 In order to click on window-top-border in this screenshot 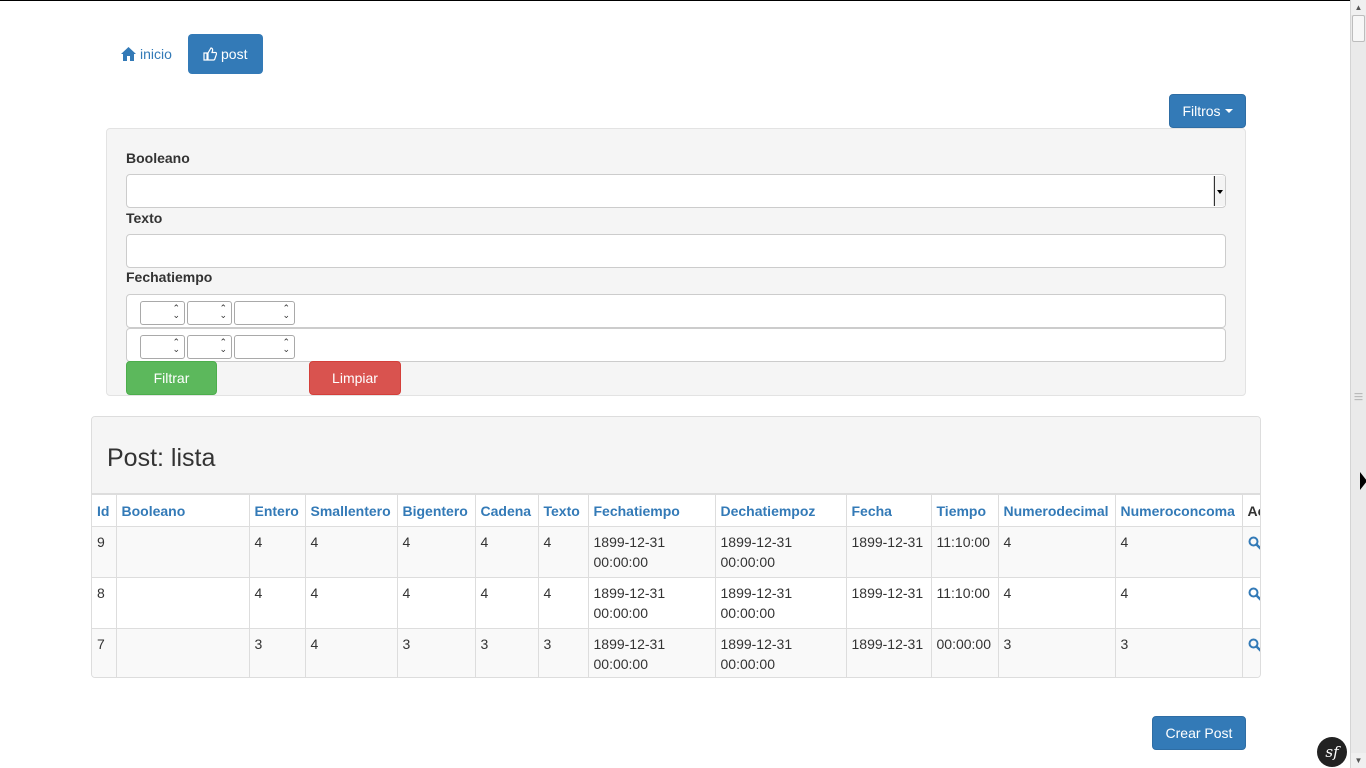, I will do `click(675, 0)`.